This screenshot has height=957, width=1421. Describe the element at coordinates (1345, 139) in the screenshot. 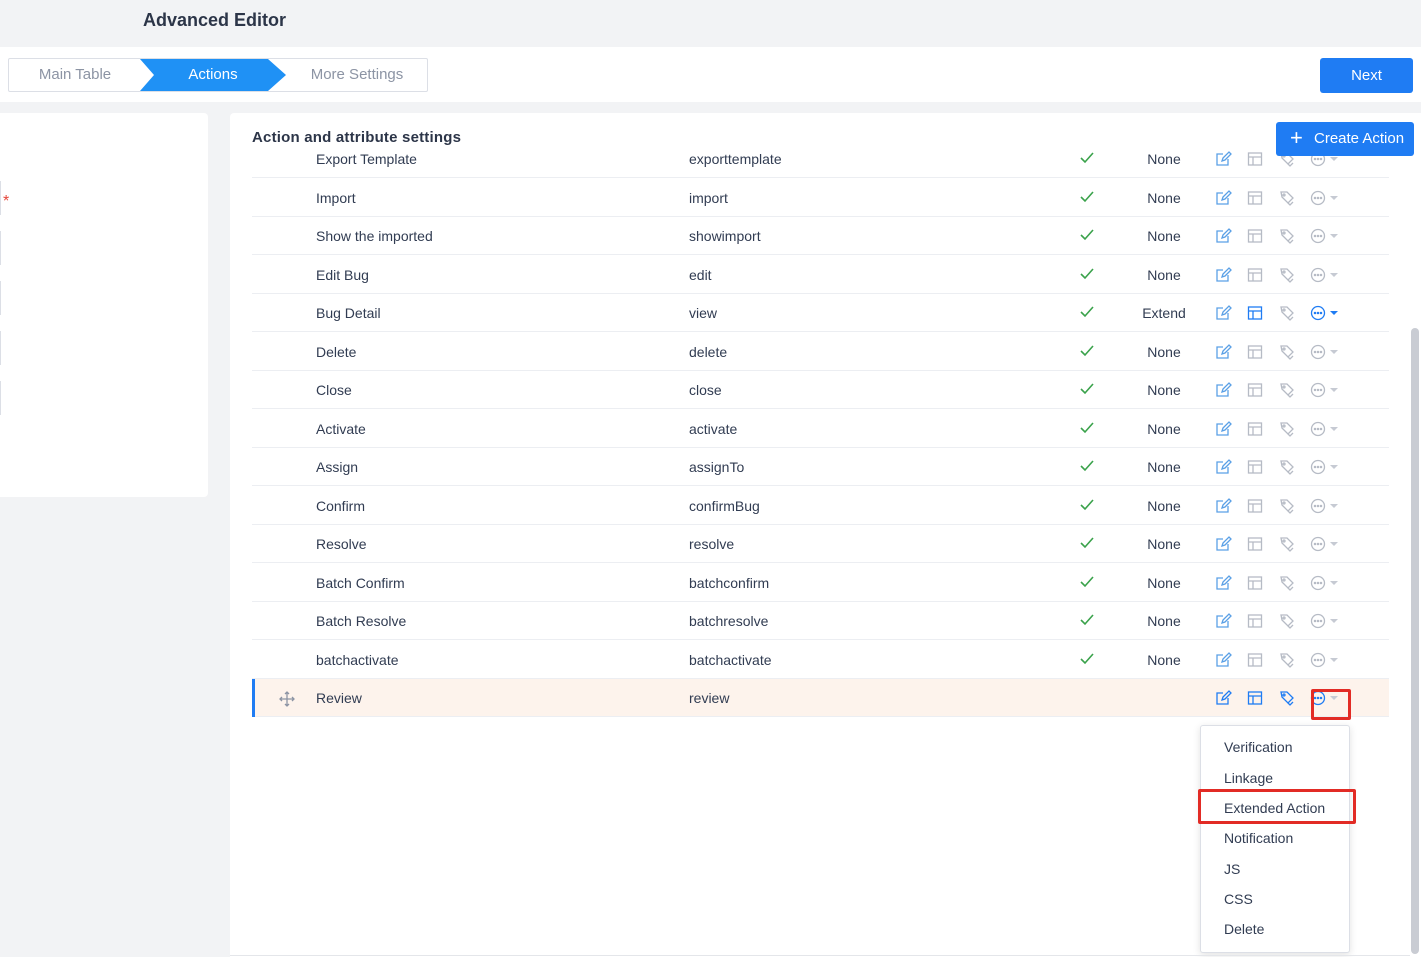

I see `create-action-button: + Create Action` at that location.